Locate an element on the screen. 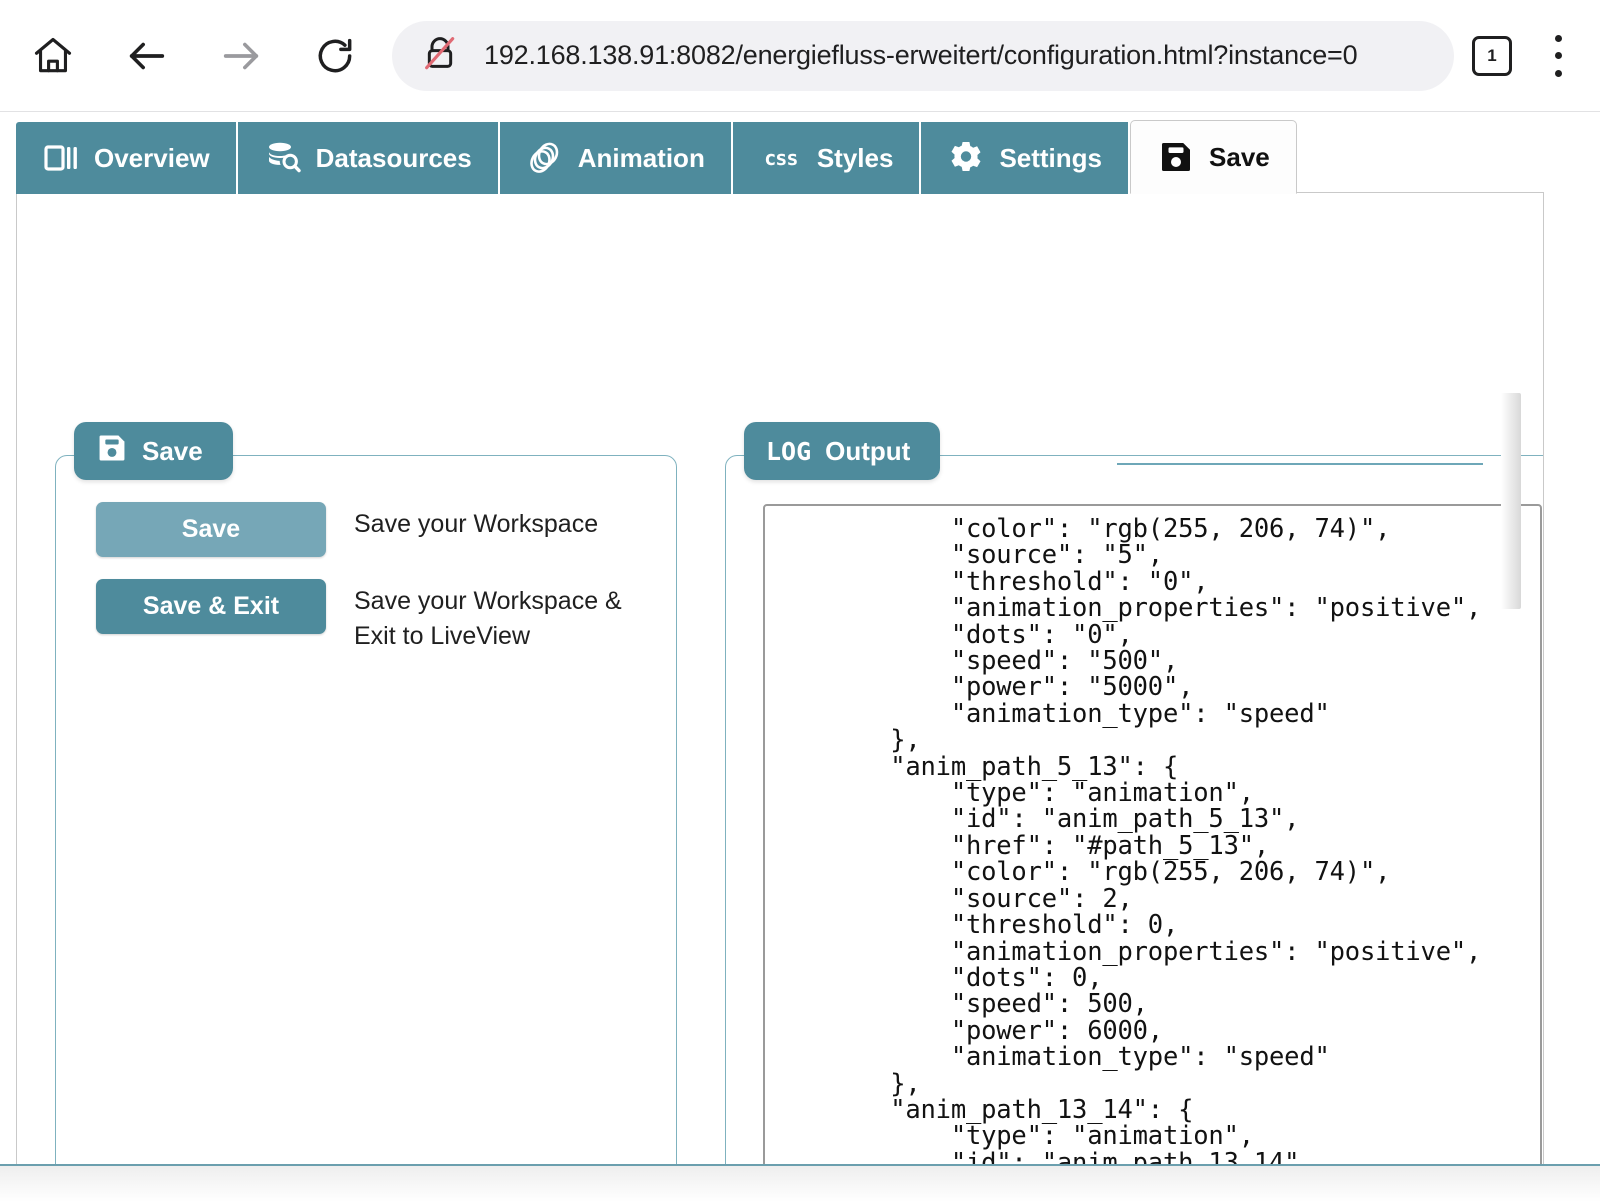  home-icon is located at coordinates (53, 56).